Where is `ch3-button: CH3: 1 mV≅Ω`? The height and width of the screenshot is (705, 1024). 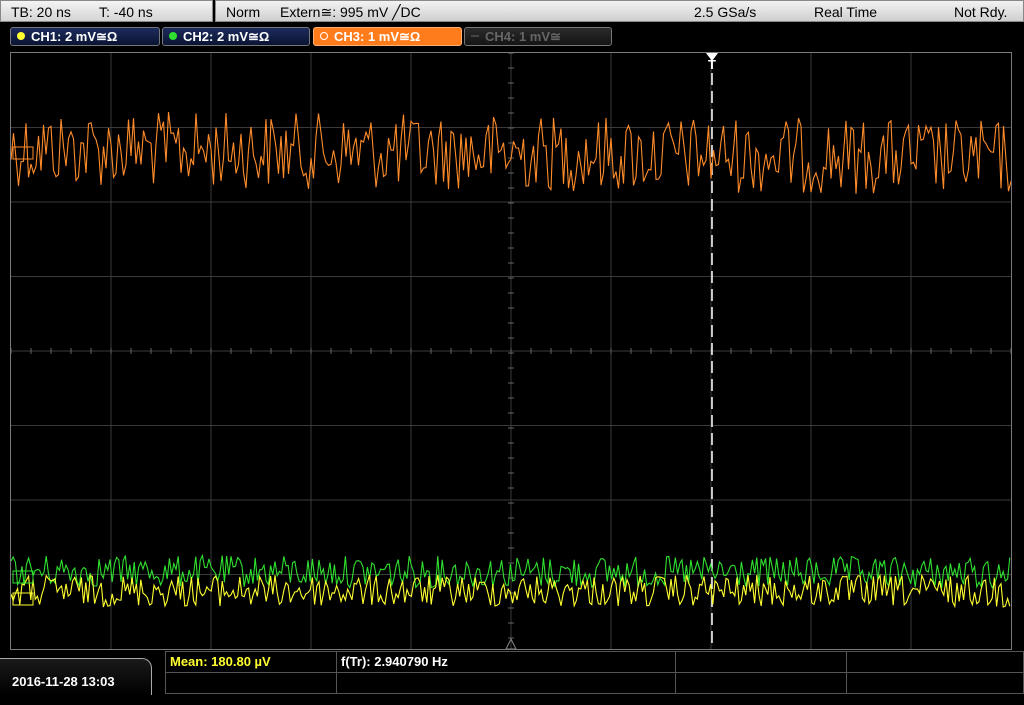
ch3-button: CH3: 1 mV≅Ω is located at coordinates (387, 36).